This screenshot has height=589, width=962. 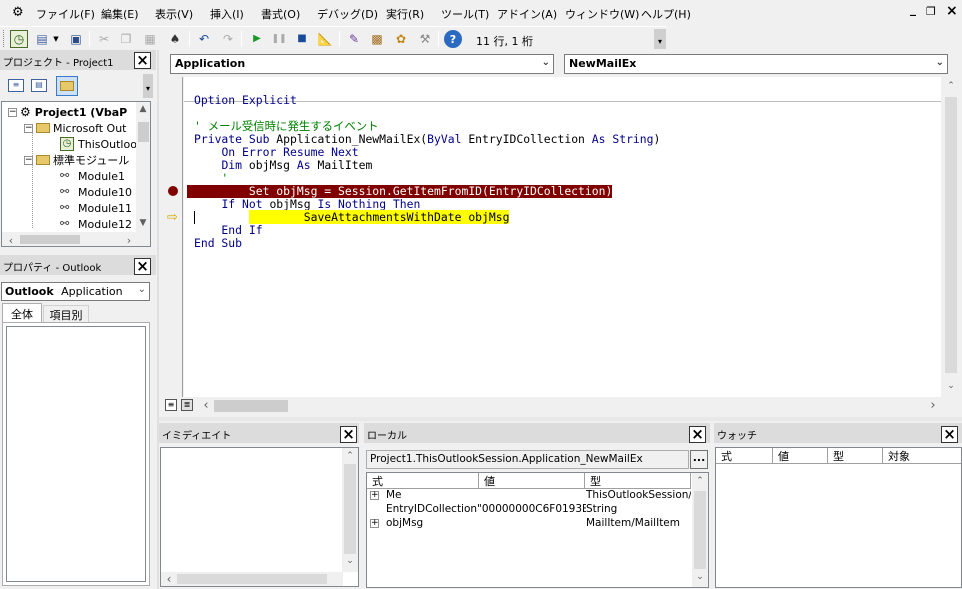 I want to click on tree-vscrollbar: ▲ ▼, so click(x=143, y=167).